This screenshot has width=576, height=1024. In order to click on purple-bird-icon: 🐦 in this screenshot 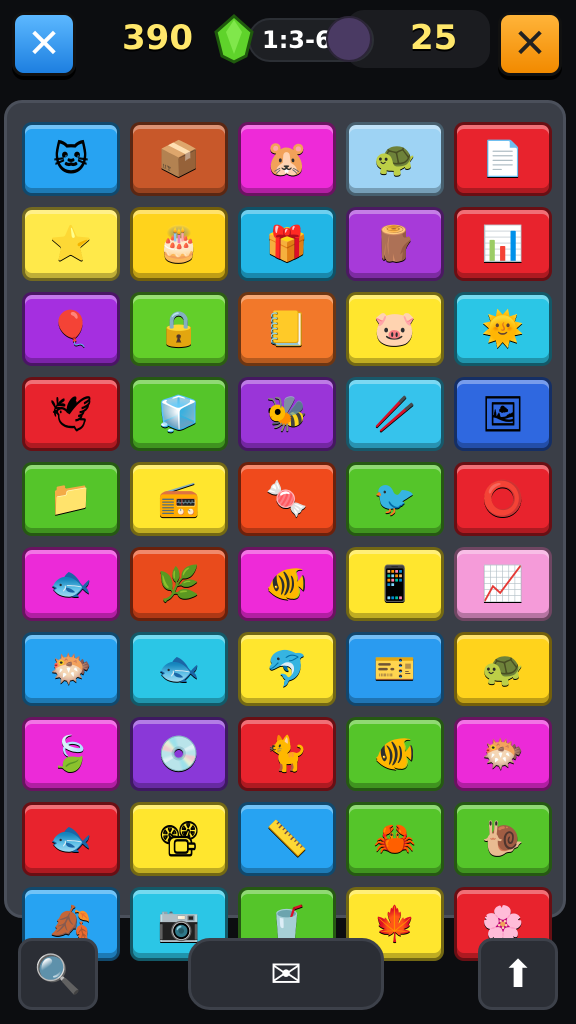, I will do `click(395, 499)`.